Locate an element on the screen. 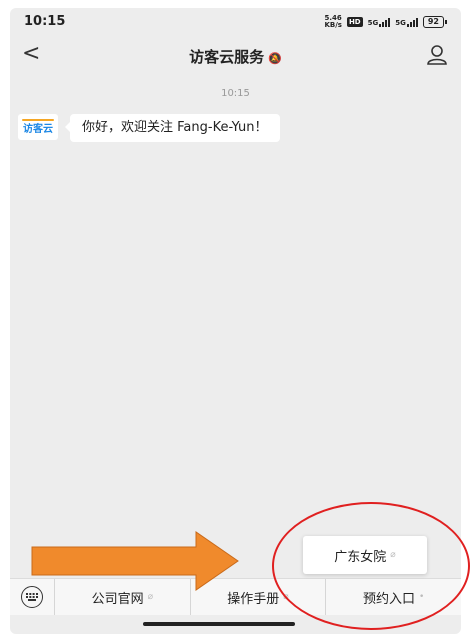  menu-item-booking: 预约入口 • is located at coordinates (393, 597).